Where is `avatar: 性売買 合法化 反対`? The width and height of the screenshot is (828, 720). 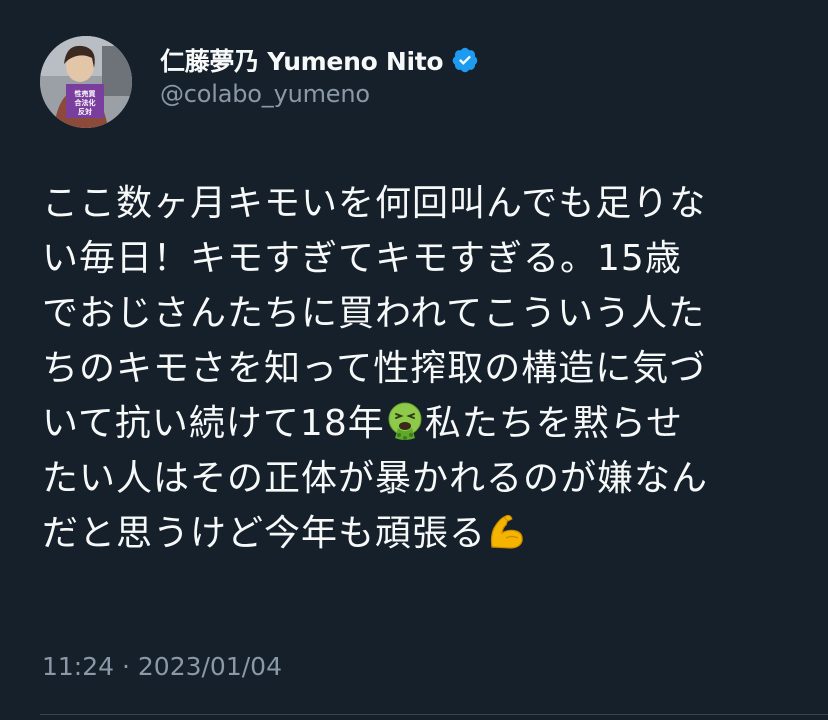 avatar: 性売買 合法化 反対 is located at coordinates (86, 82).